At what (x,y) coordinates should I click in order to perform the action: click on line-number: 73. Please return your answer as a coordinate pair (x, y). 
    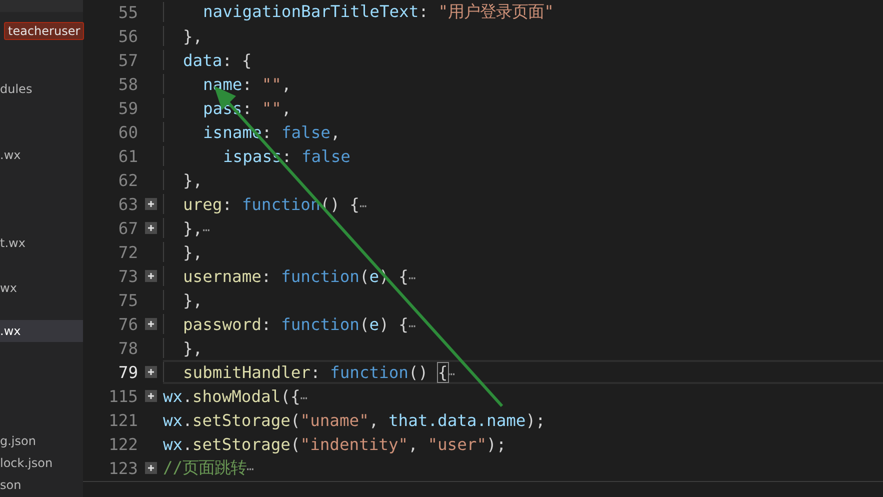
    Looking at the image, I should click on (127, 276).